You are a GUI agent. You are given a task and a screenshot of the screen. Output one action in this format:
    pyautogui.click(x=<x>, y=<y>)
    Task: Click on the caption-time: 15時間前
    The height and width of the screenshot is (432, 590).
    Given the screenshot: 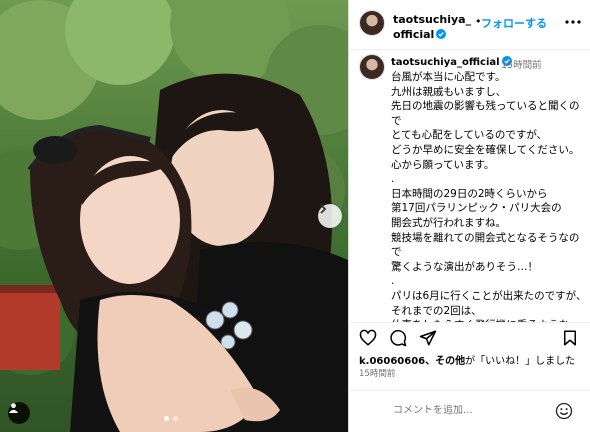 What is the action you would take?
    pyautogui.click(x=521, y=64)
    